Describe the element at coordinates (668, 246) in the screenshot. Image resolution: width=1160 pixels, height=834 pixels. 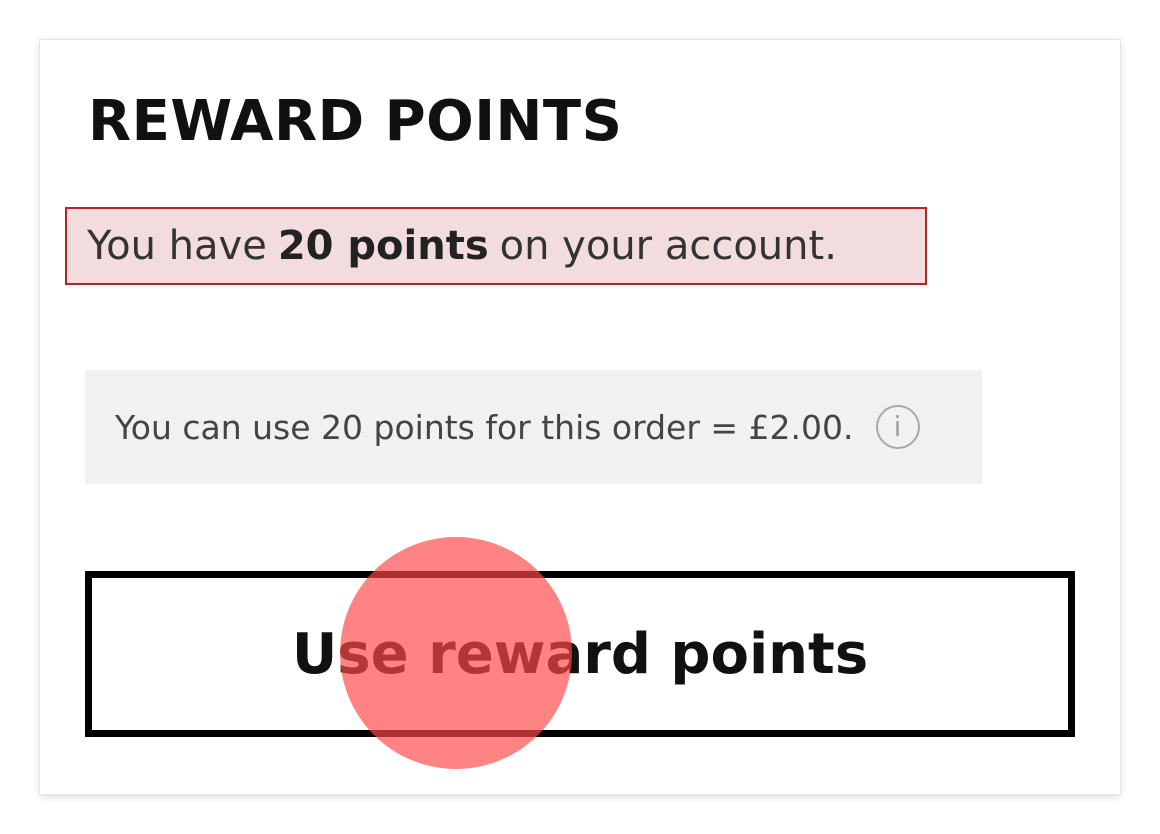
I see `balance-suffix: on your account.` at that location.